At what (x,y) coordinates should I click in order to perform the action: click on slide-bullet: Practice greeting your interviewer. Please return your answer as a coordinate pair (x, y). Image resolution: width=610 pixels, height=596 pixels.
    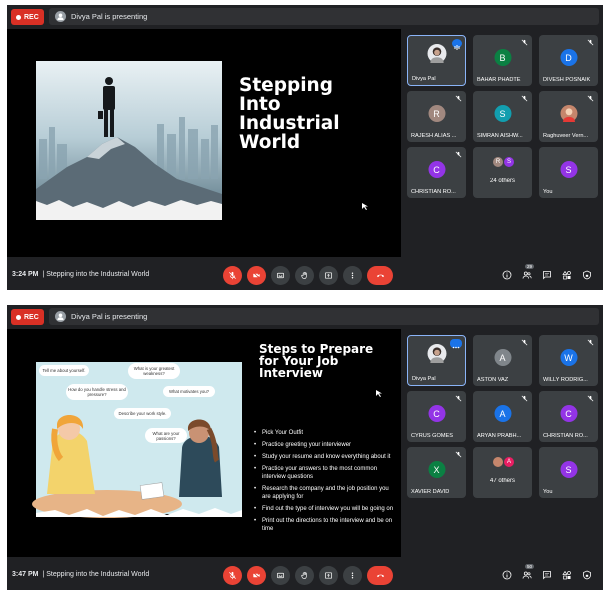
    Looking at the image, I should click on (326, 445).